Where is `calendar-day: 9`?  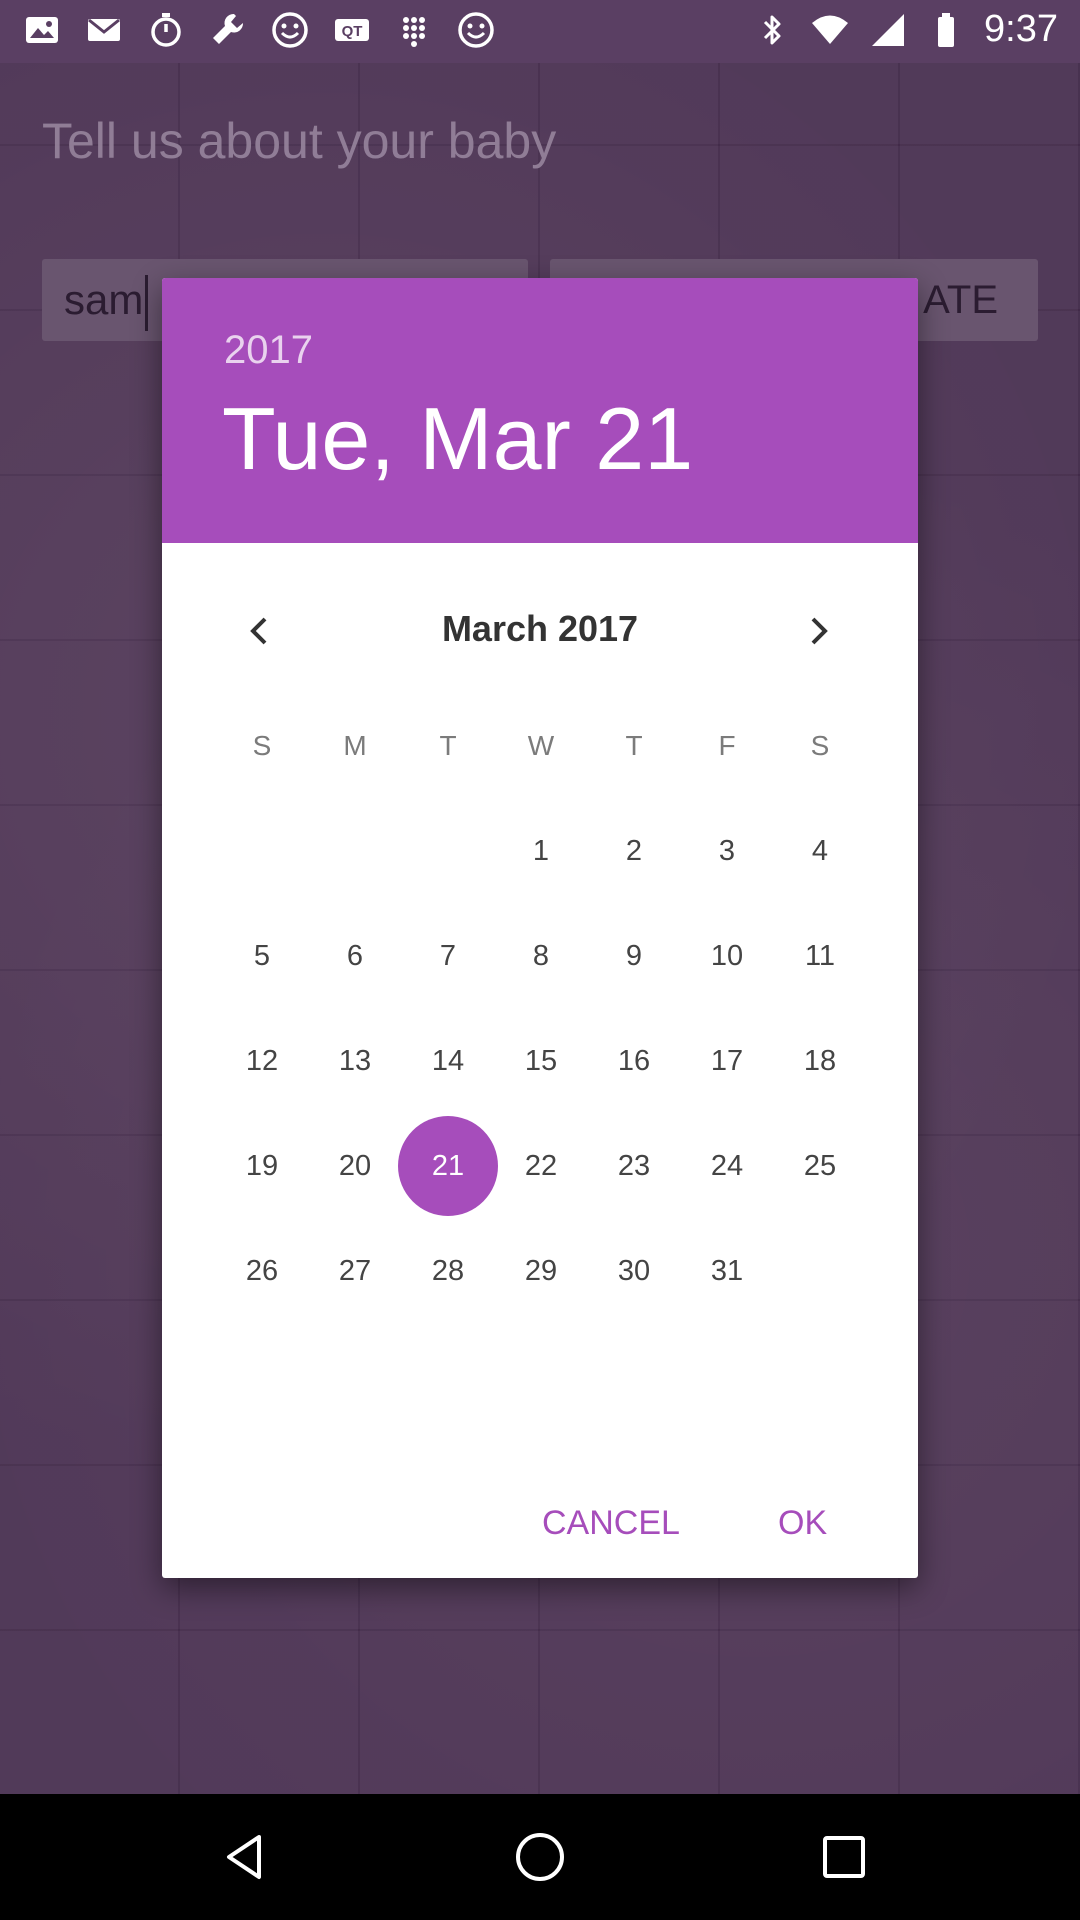 calendar-day: 9 is located at coordinates (634, 956).